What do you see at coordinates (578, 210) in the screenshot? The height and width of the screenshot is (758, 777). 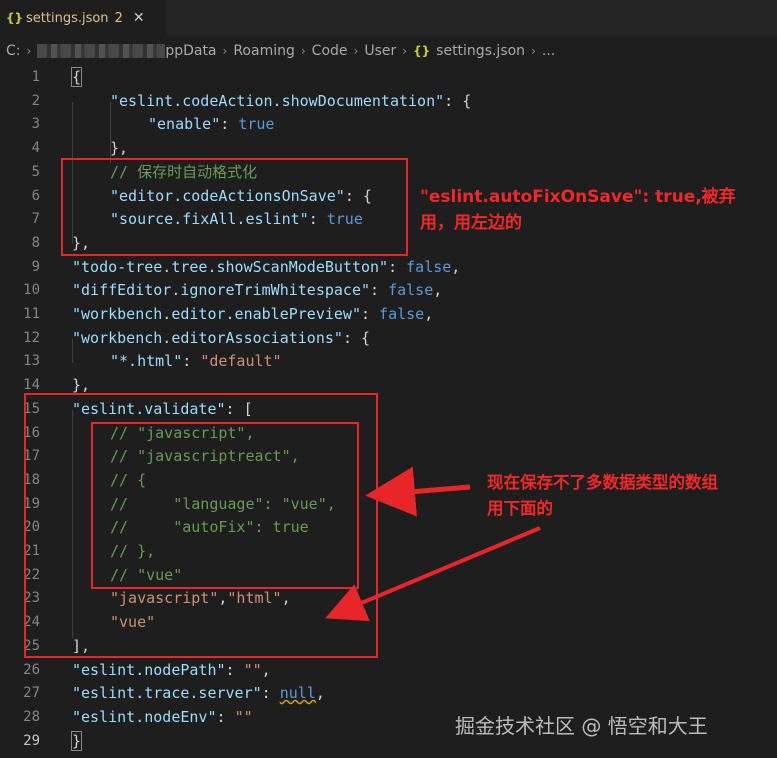 I see `annotation-note-1: "eslint.autoFixOnSave": true,被弃 用，用左边的` at bounding box center [578, 210].